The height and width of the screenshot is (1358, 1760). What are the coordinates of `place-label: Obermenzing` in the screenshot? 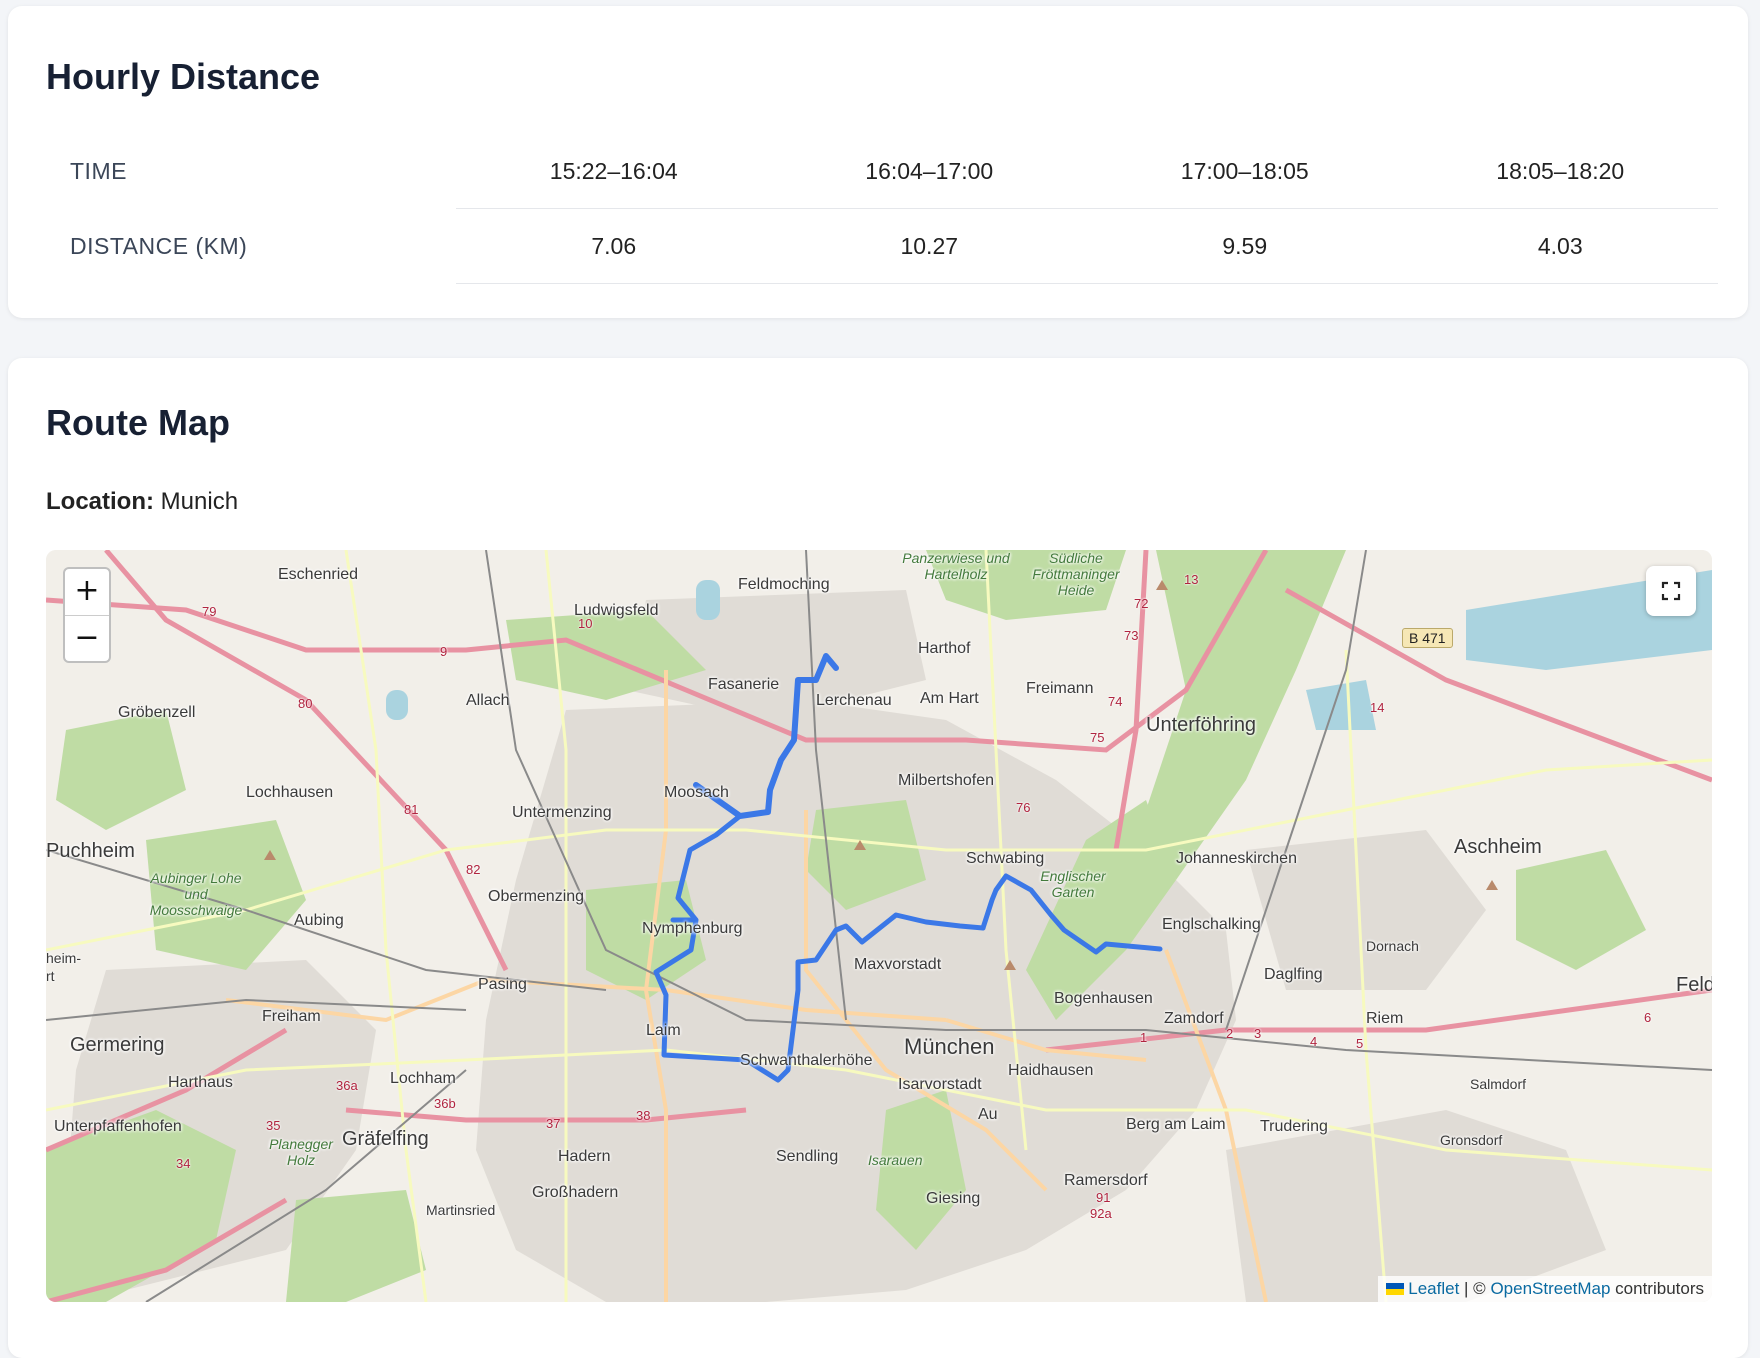 It's located at (536, 896).